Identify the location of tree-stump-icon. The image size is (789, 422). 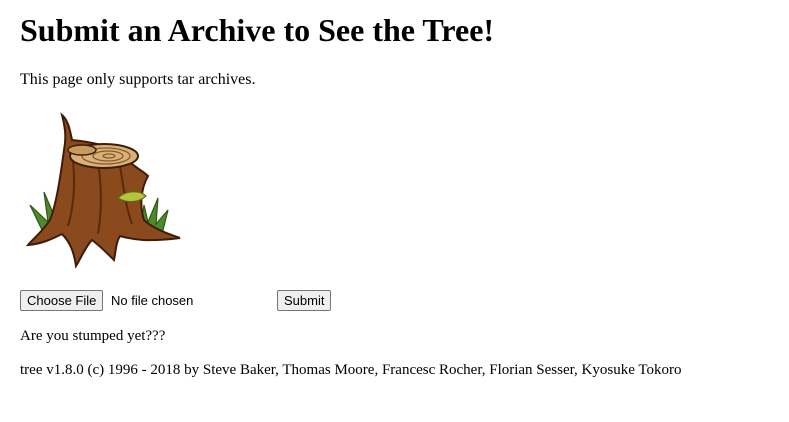
(104, 190).